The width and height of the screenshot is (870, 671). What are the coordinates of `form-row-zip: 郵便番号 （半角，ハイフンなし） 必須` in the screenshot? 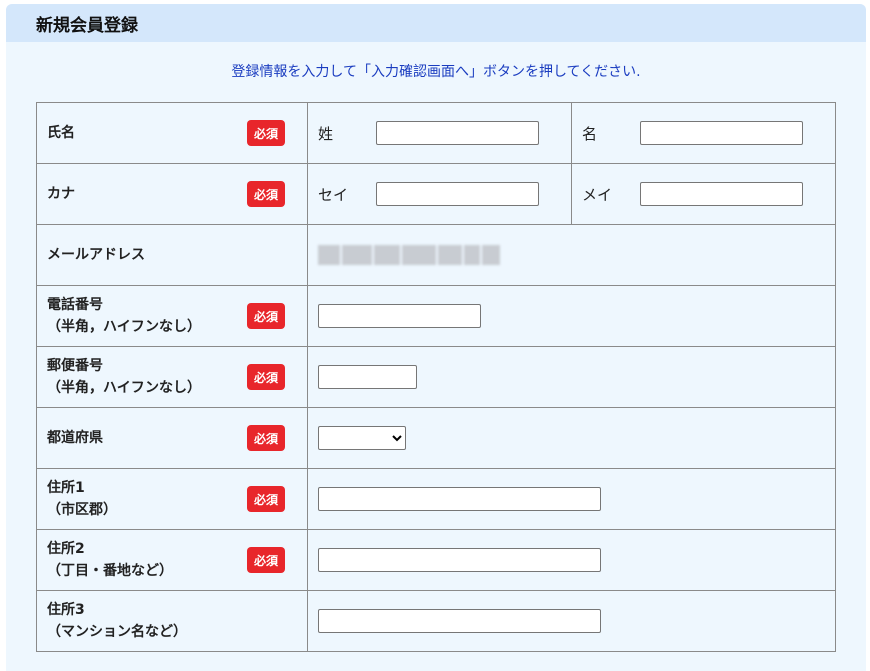 It's located at (436, 377).